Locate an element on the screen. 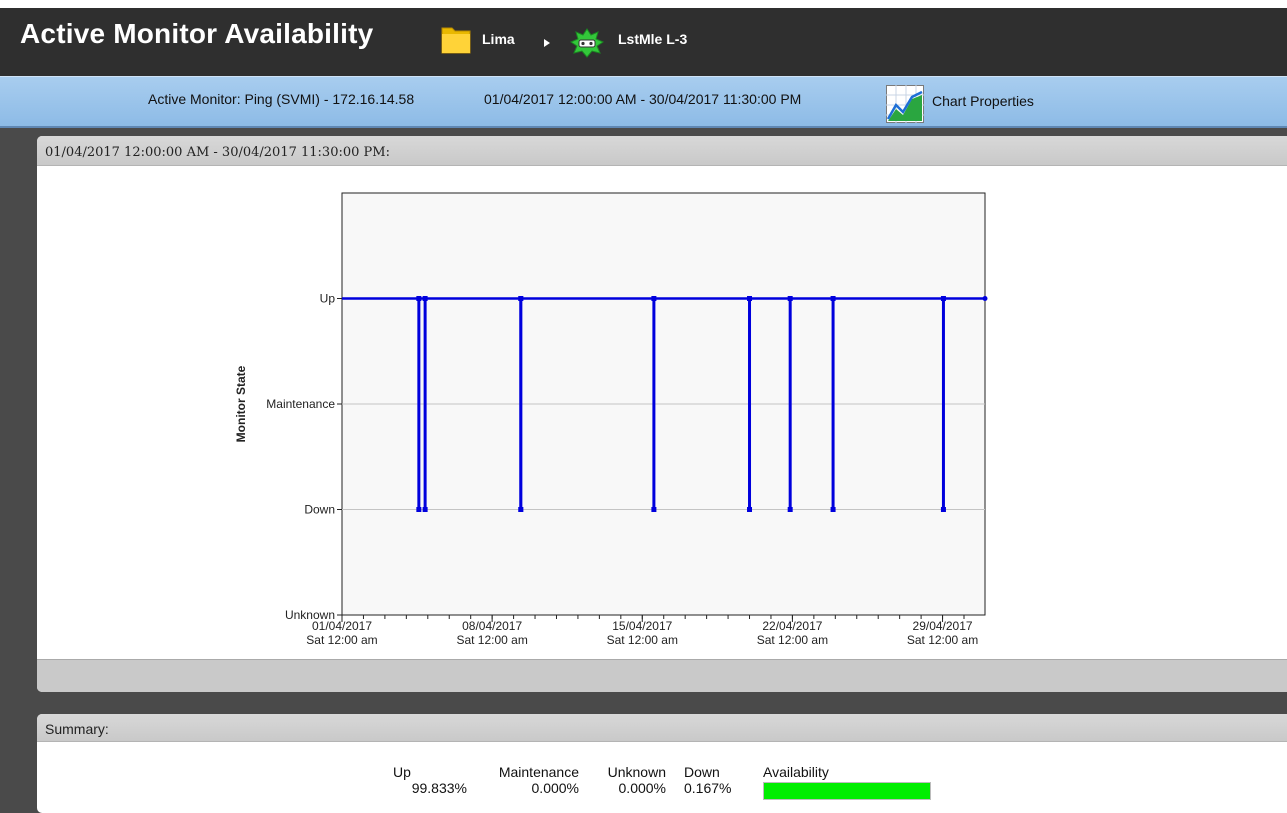  up-label: Up is located at coordinates (402, 772).